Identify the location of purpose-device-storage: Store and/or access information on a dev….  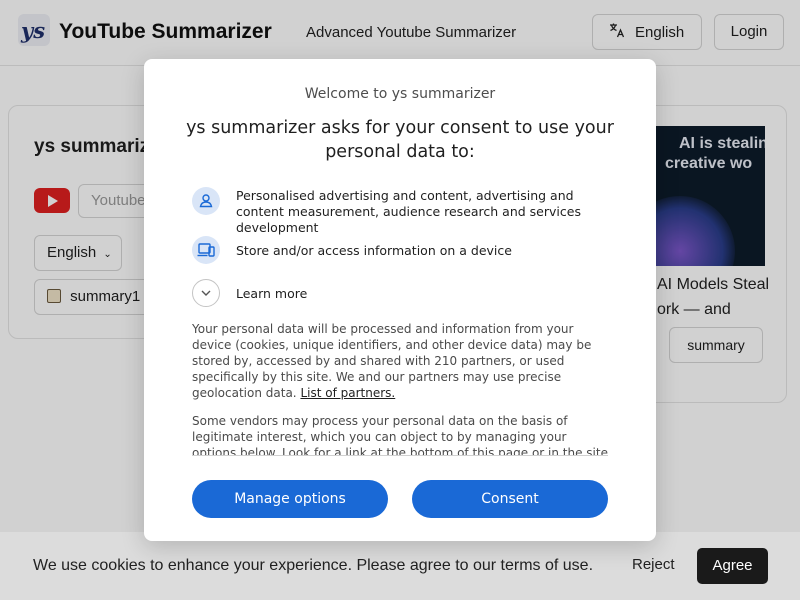
(402, 250).